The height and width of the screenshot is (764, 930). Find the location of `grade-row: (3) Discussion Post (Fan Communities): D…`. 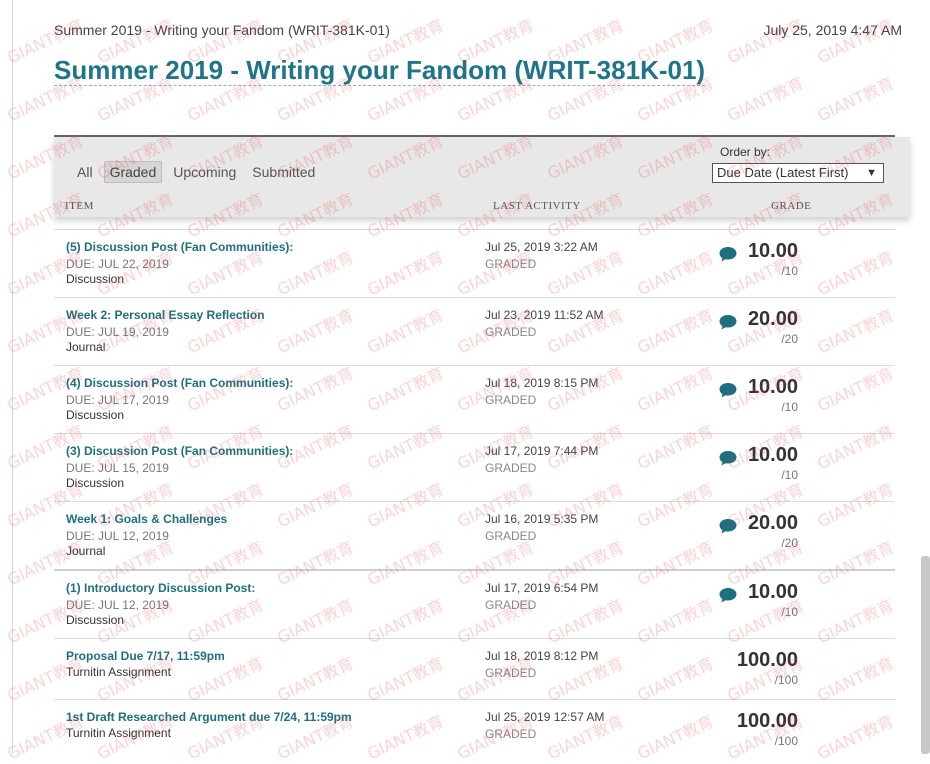

grade-row: (3) Discussion Post (Fan Communities): D… is located at coordinates (474, 467).